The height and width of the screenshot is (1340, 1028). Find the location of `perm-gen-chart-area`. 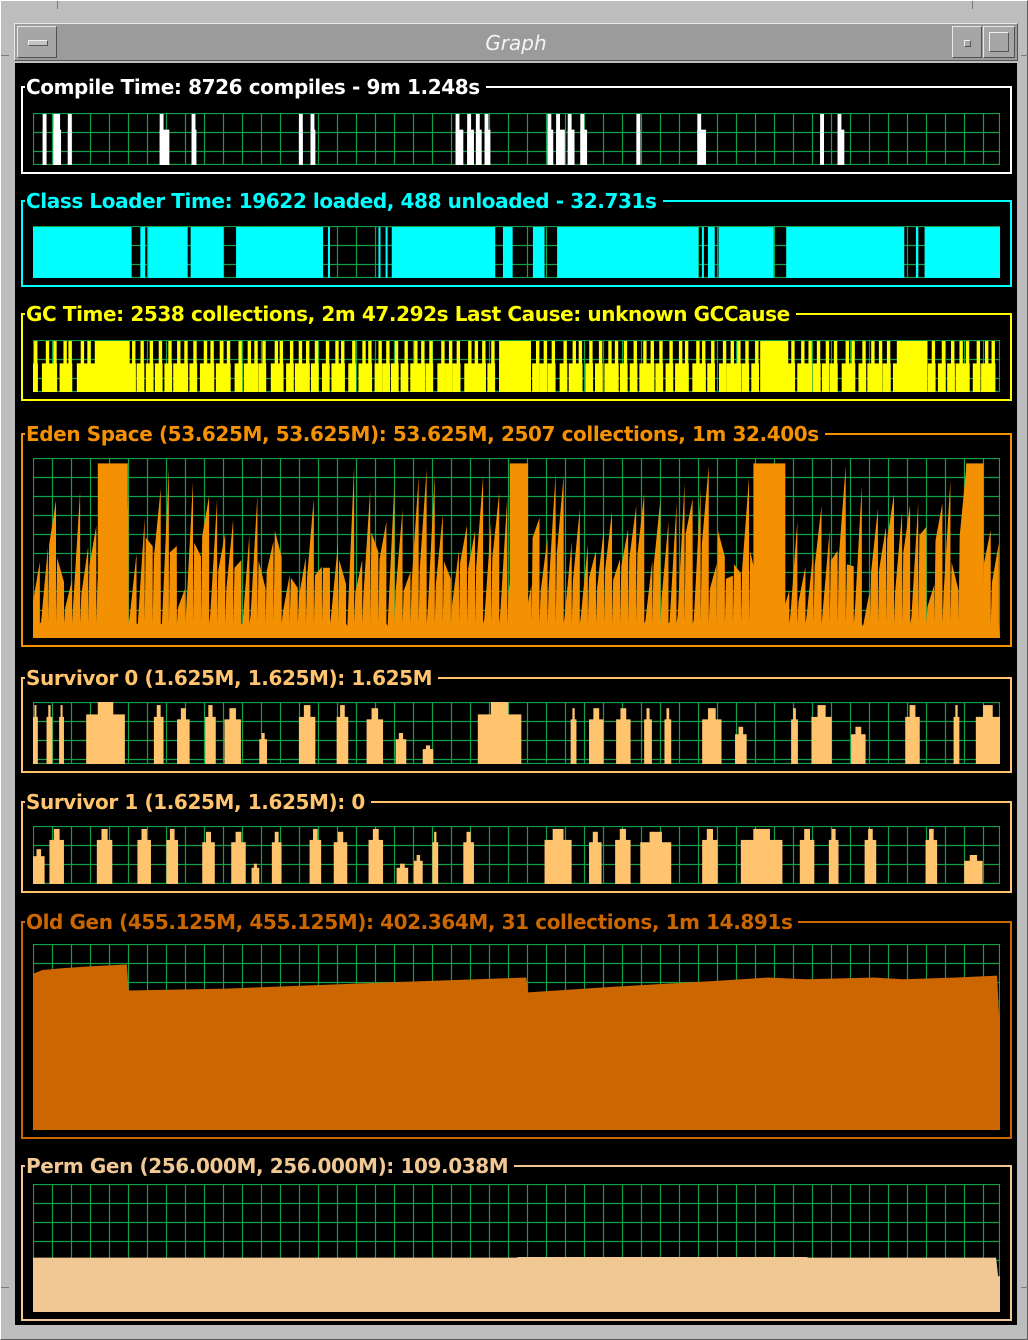

perm-gen-chart-area is located at coordinates (516, 1284).